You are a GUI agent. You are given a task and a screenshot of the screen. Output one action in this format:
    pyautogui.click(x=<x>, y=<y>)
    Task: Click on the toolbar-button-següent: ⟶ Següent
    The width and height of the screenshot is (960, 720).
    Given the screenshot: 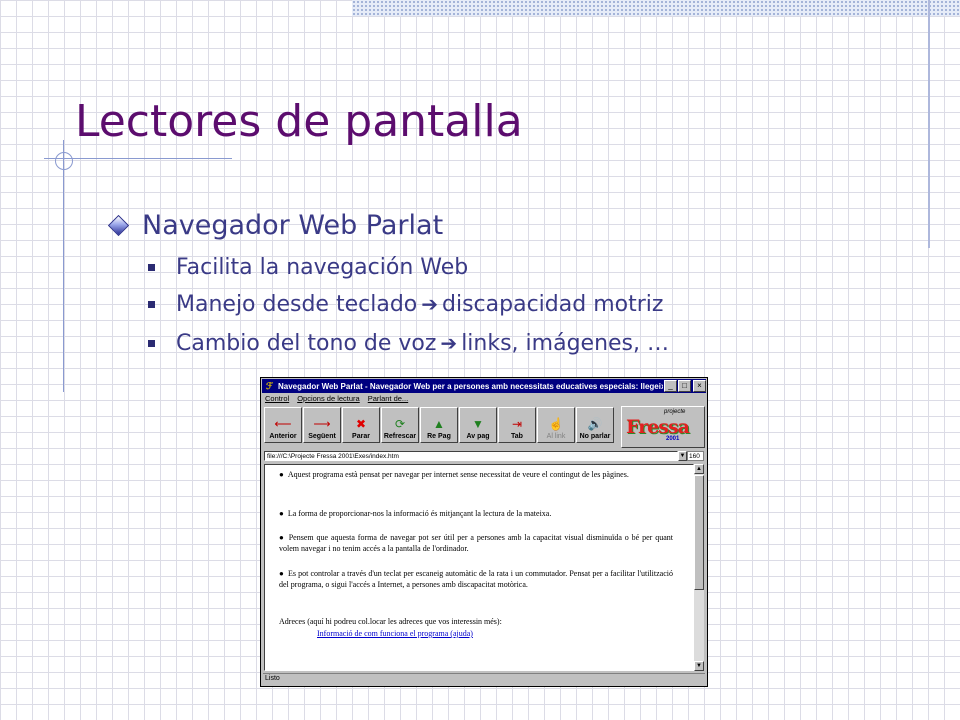 What is the action you would take?
    pyautogui.click(x=322, y=425)
    